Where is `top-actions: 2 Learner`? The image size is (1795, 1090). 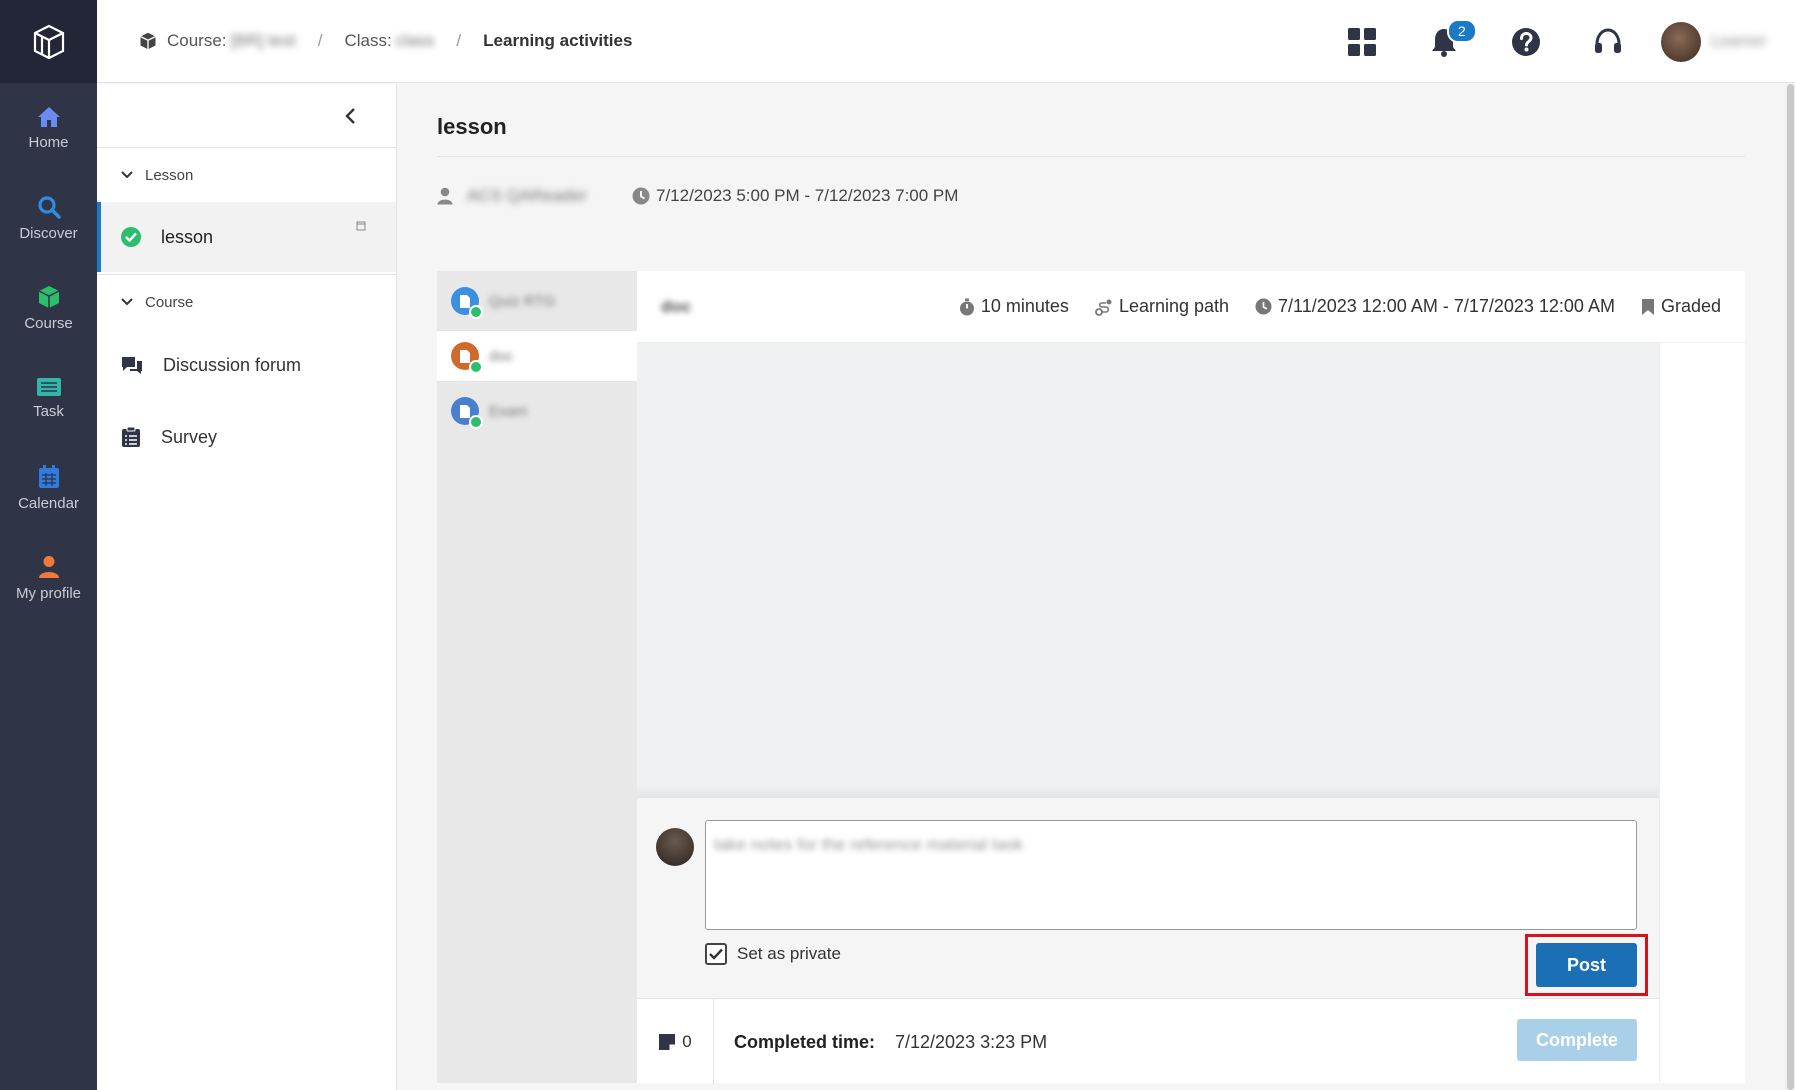 top-actions: 2 Learner is located at coordinates (1558, 41).